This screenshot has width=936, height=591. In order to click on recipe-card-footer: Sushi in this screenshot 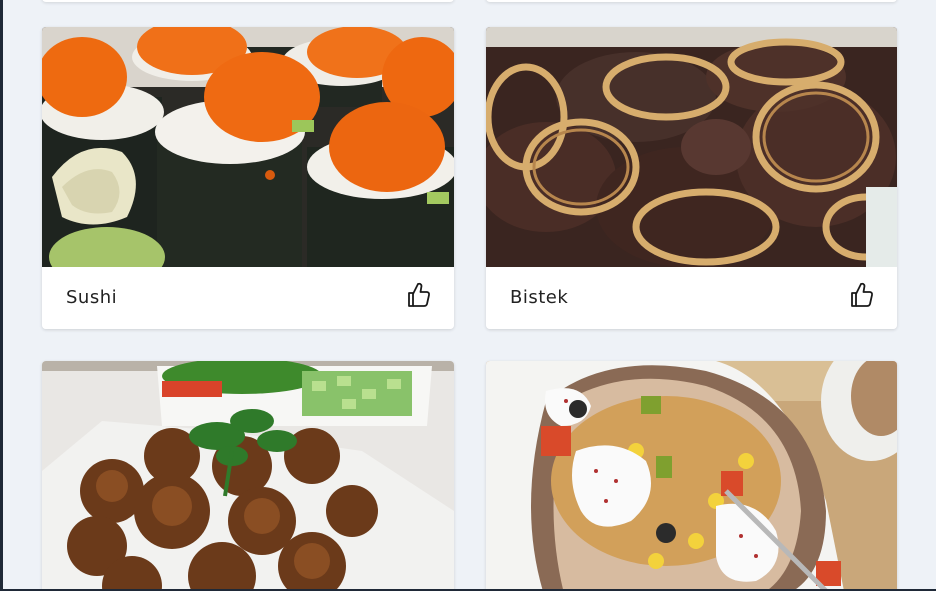, I will do `click(248, 298)`.